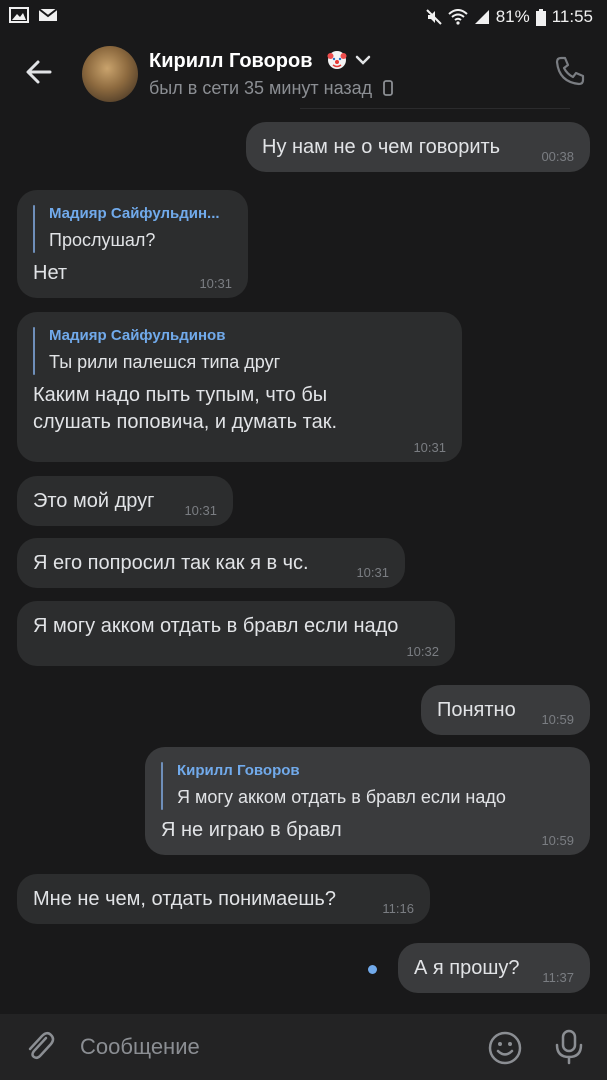 This screenshot has width=607, height=1080. I want to click on reply-text: Ты рили палешся типа друг, so click(165, 362).